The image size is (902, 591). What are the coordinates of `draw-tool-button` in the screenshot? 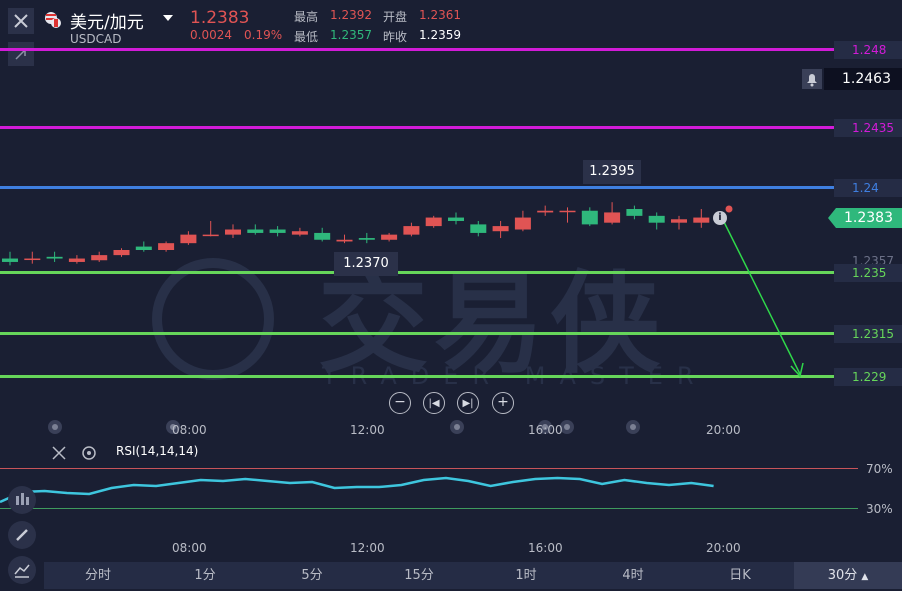 It's located at (22, 535).